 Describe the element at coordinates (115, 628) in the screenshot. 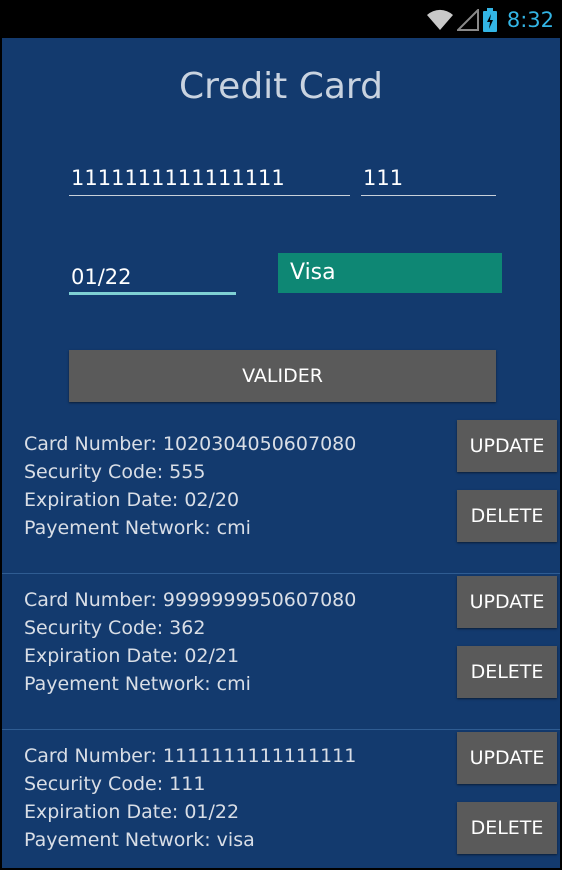

I see `card-code-text: Security Code: 362` at that location.